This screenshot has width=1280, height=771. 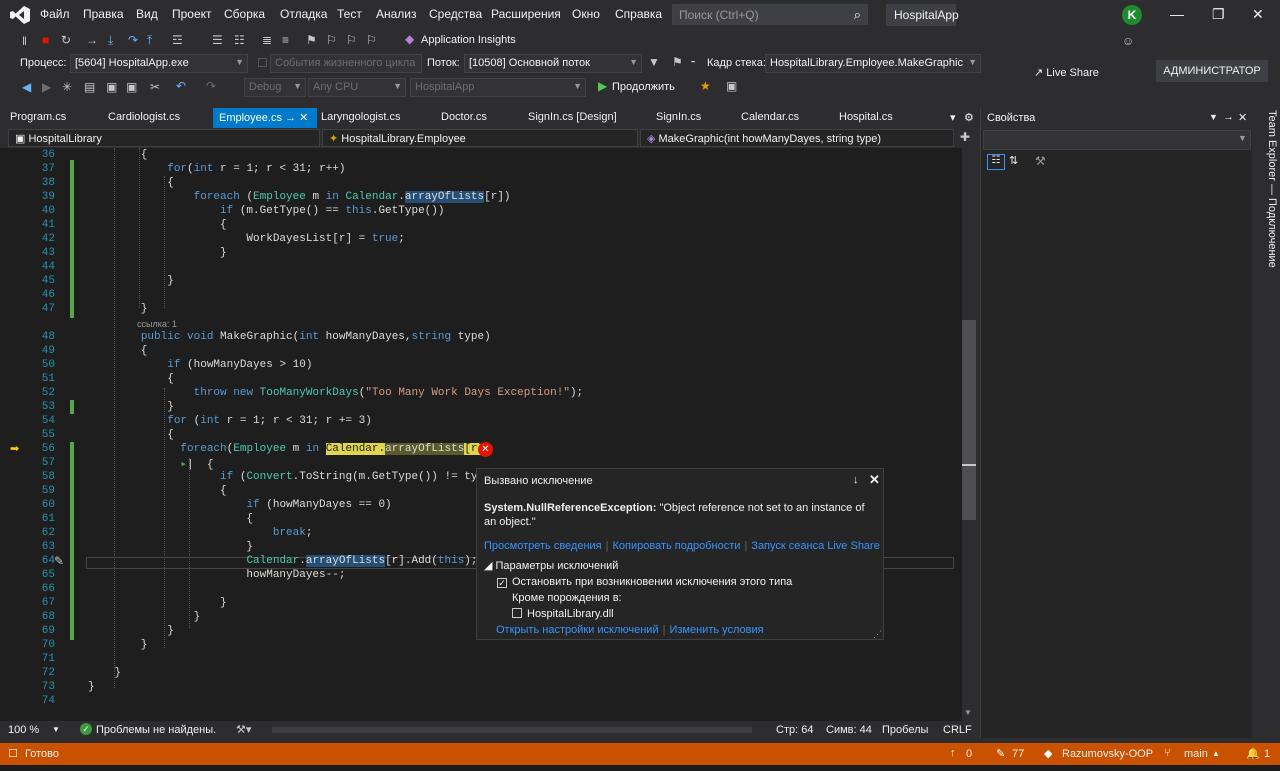 I want to click on forward-icon: ▶, so click(x=46, y=87).